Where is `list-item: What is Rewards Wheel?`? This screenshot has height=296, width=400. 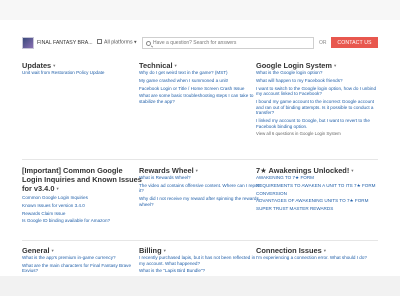
list-item: What is Rewards Wheel? is located at coordinates (200, 178).